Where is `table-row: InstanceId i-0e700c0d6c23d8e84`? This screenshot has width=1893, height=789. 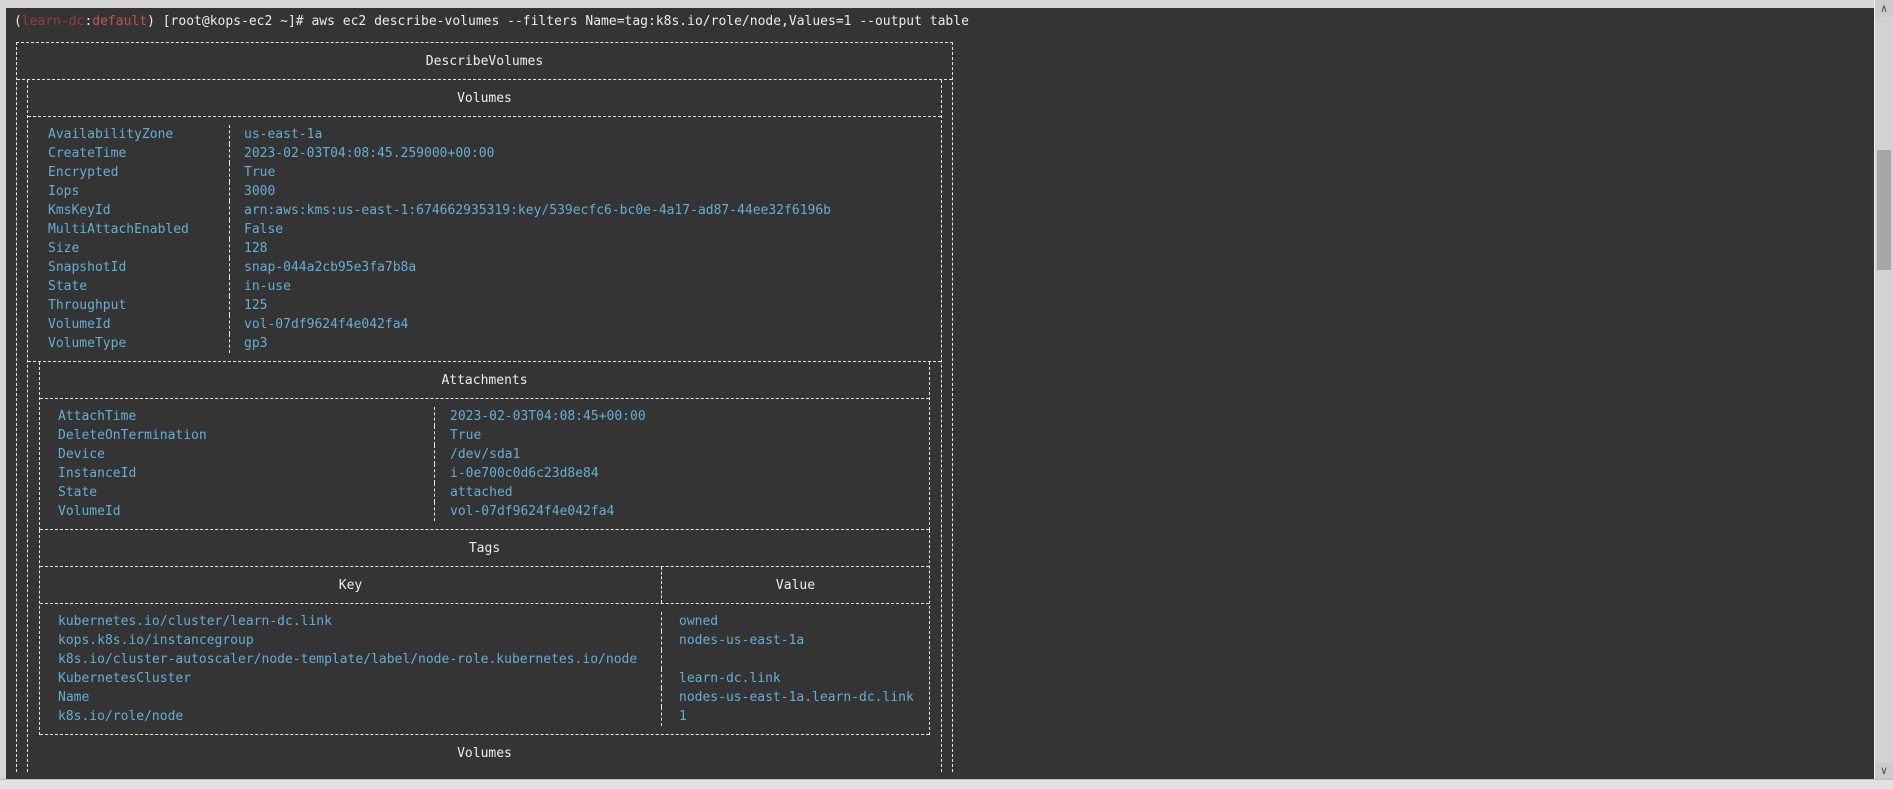 table-row: InstanceId i-0e700c0d6c23d8e84 is located at coordinates (484, 473).